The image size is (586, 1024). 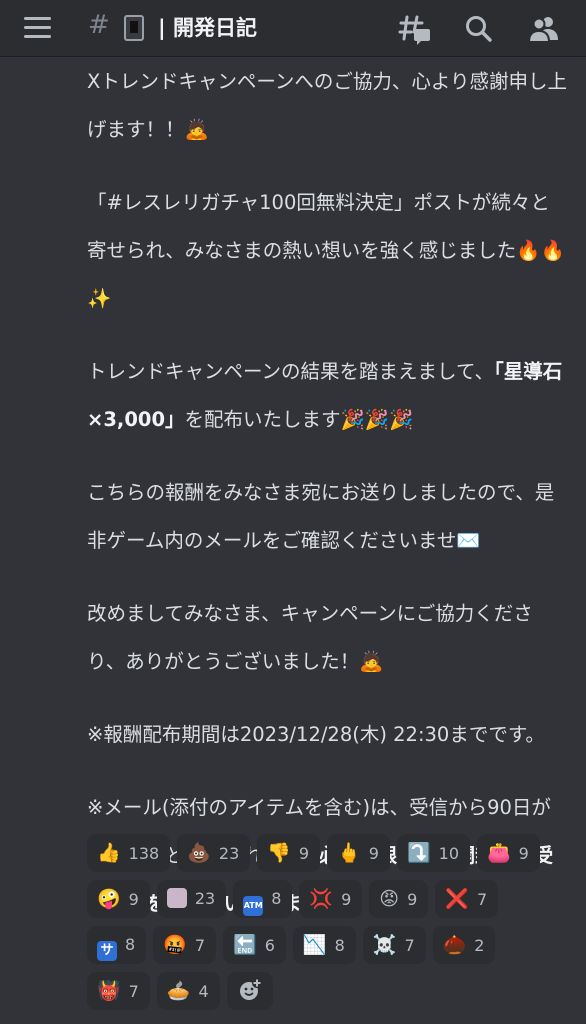 I want to click on reaction-cursing-face: 🤬 7, so click(x=185, y=945).